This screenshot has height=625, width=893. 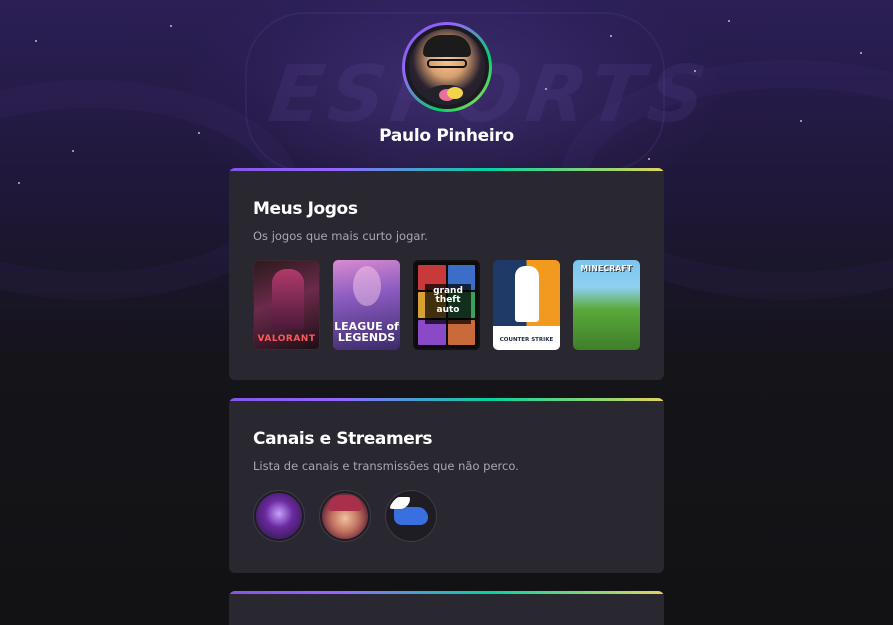 I want to click on channels-title: Canais e Streamers, so click(x=343, y=439).